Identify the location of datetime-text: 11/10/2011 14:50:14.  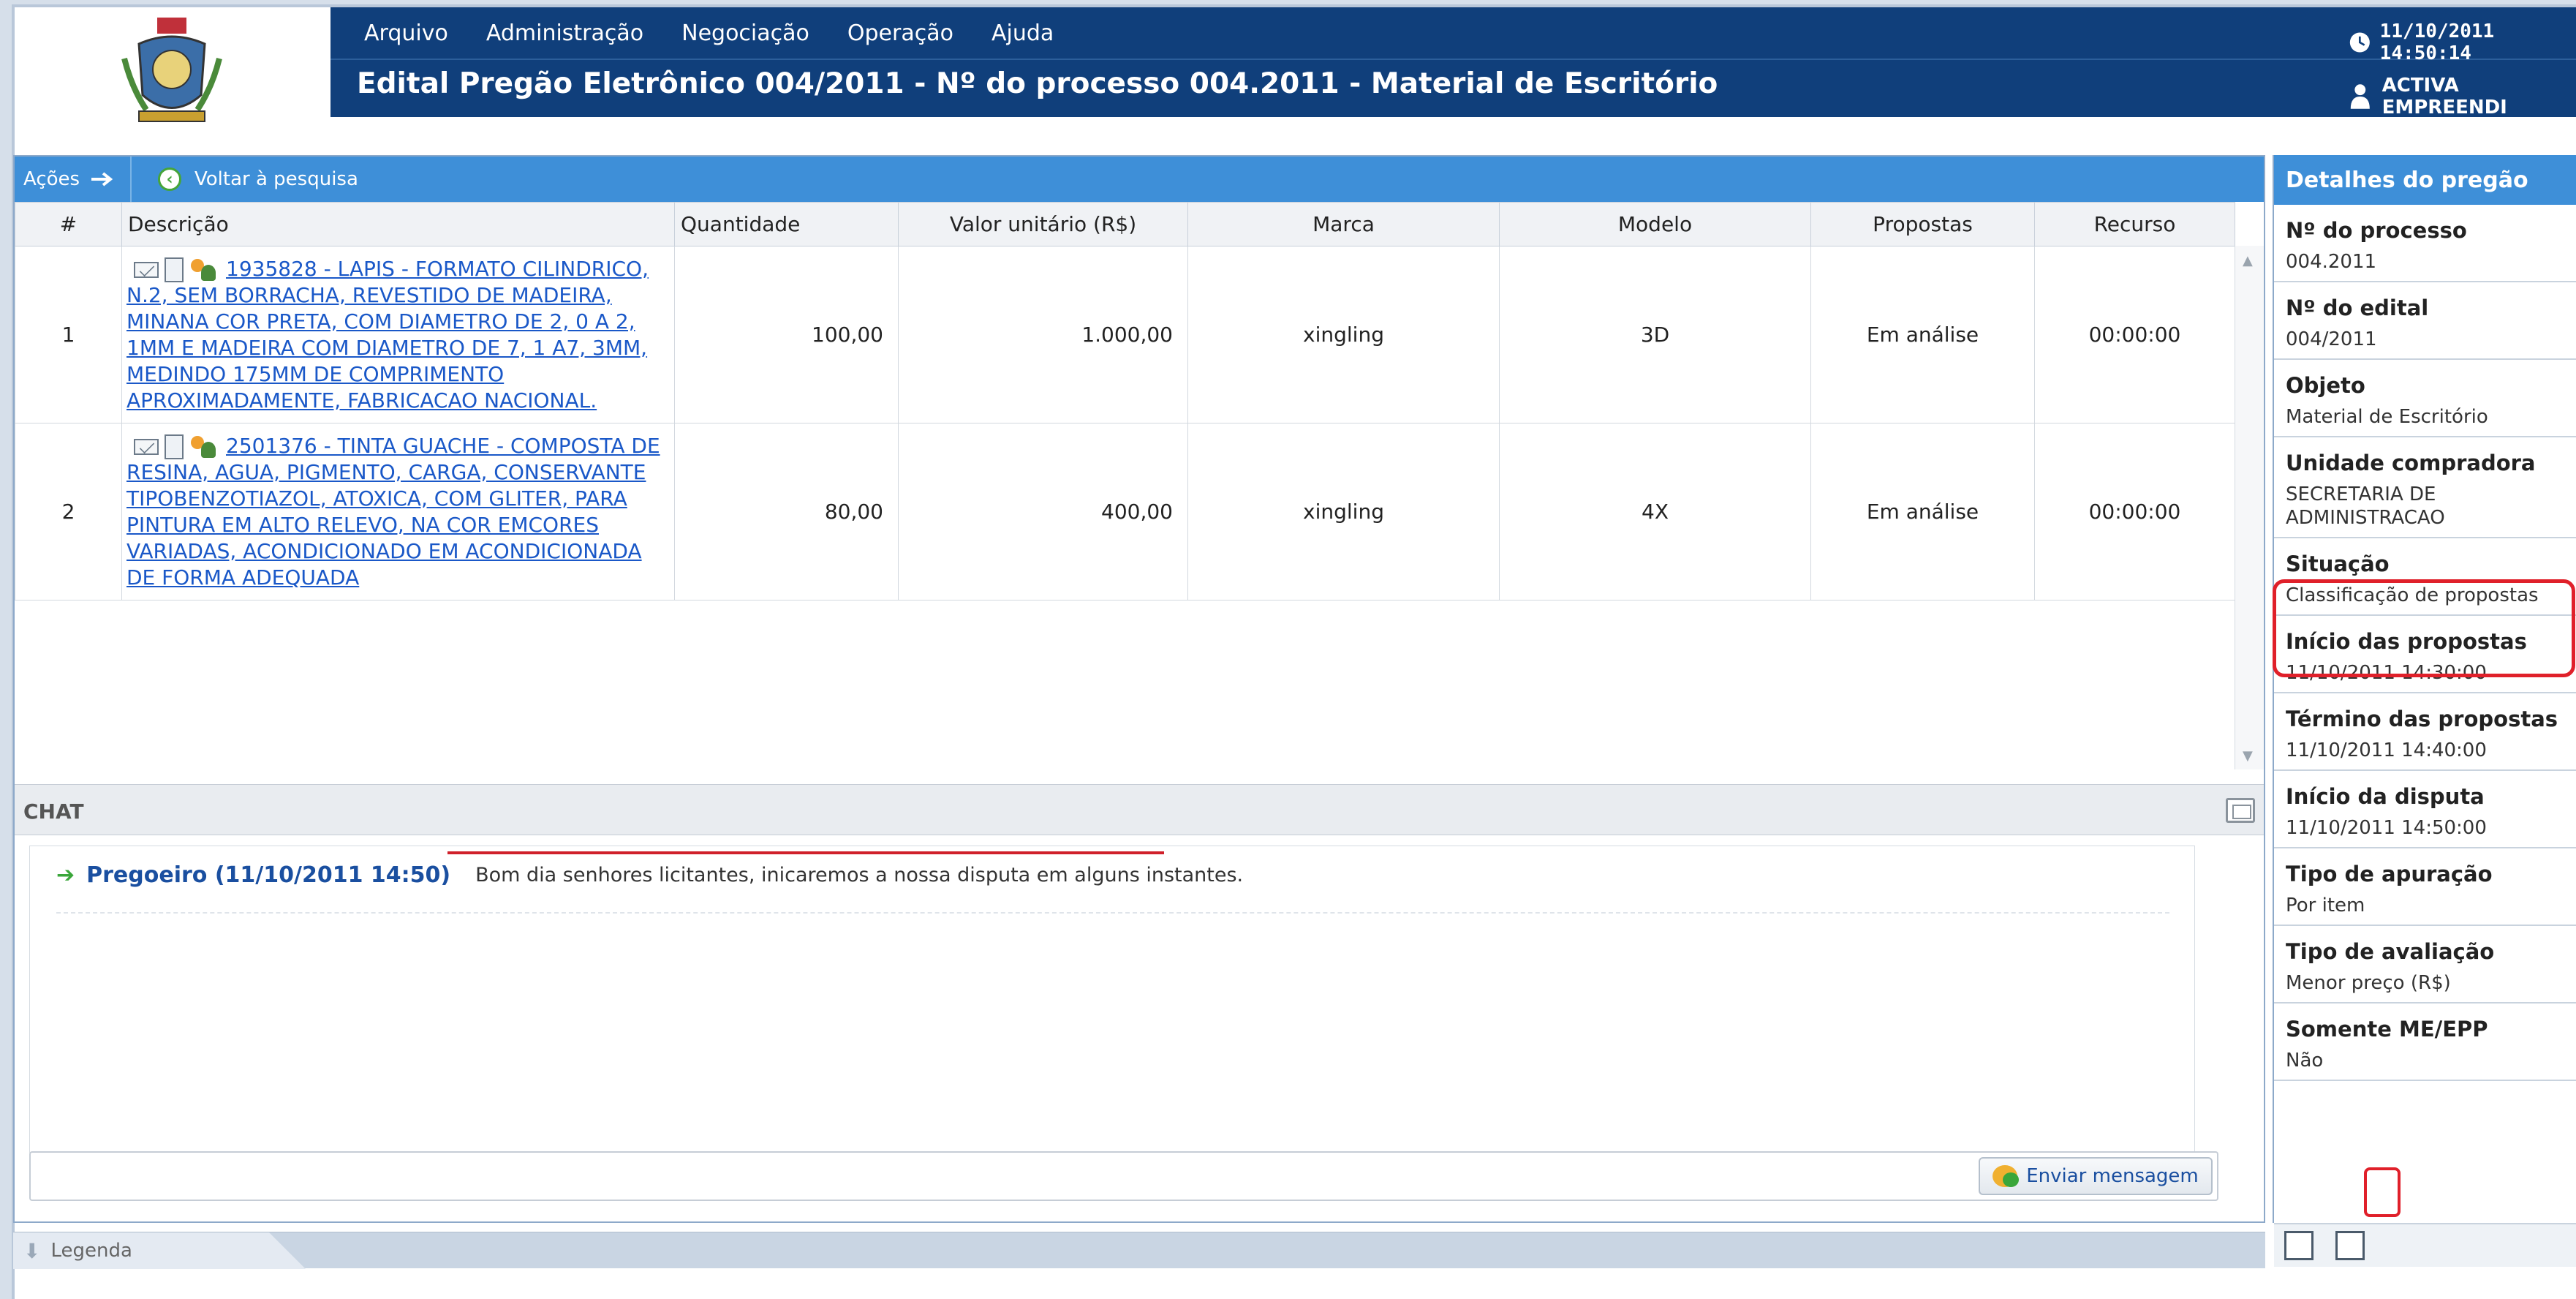
(2437, 42).